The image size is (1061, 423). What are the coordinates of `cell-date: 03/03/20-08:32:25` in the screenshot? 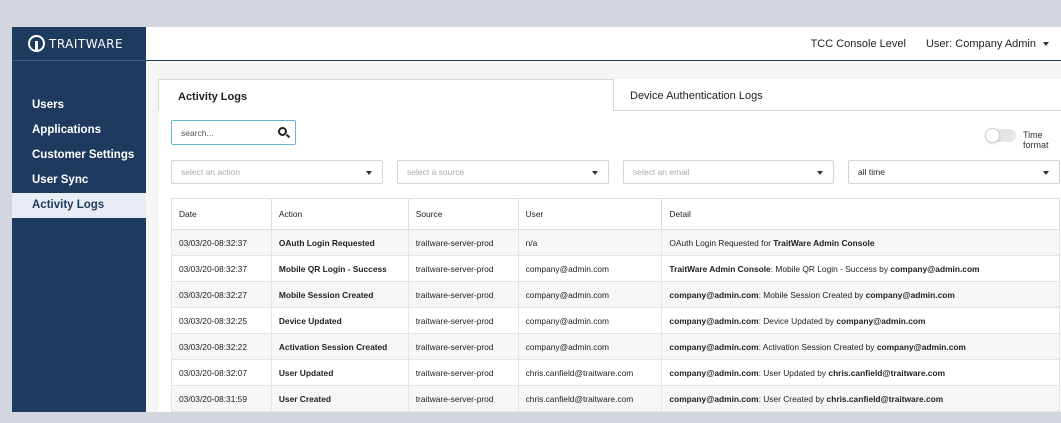 It's located at (221, 320).